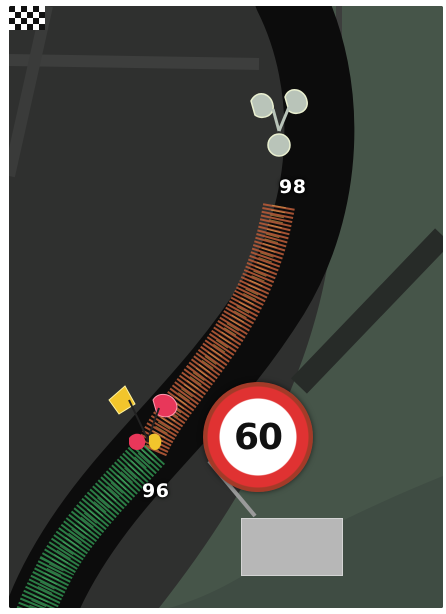  I want to click on speed-limit-sign-icon: 60, so click(258, 437).